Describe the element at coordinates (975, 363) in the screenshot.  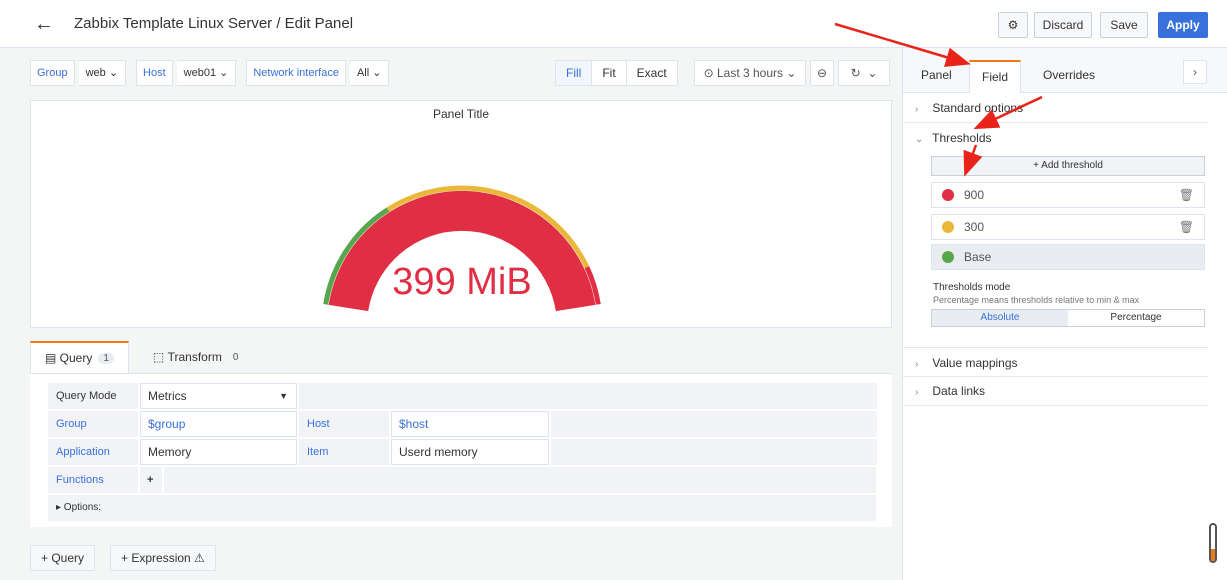
I see `section-label: Value mappings` at that location.